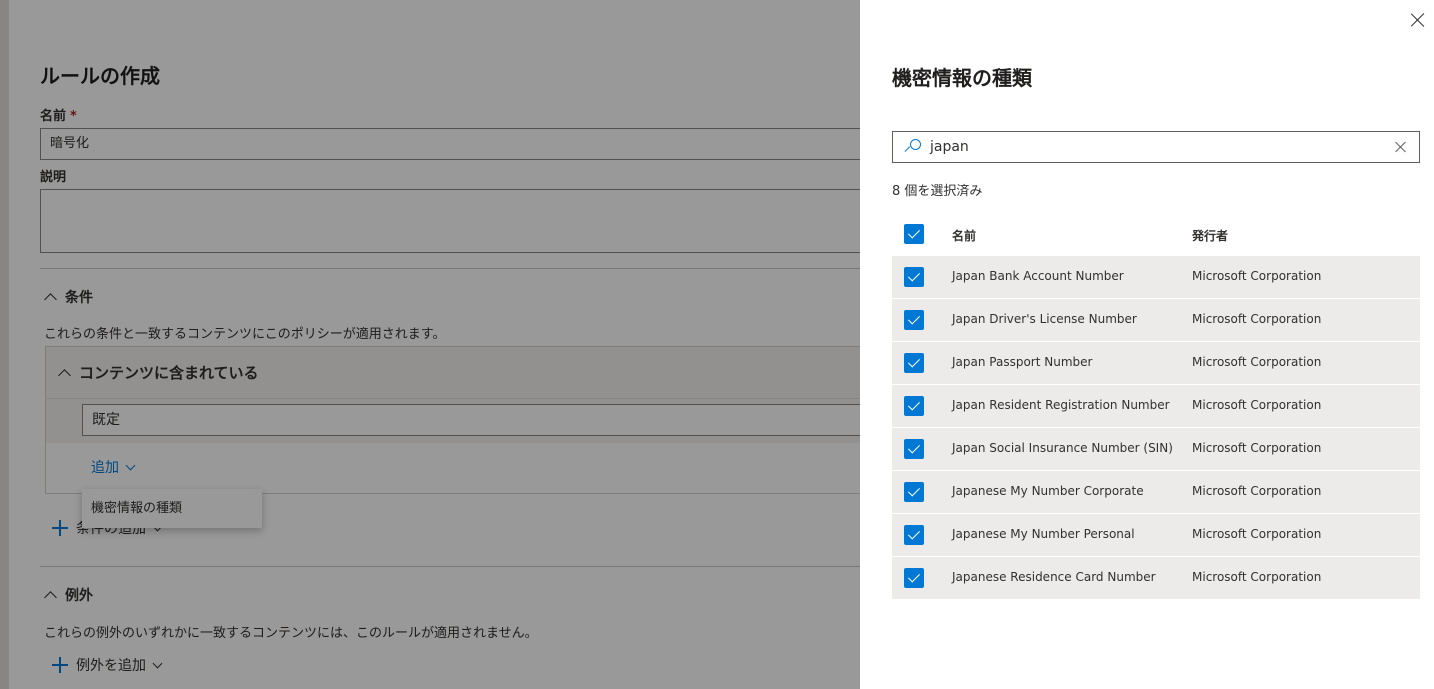 The width and height of the screenshot is (1434, 689). What do you see at coordinates (1418, 20) in the screenshot?
I see `close-icon` at bounding box center [1418, 20].